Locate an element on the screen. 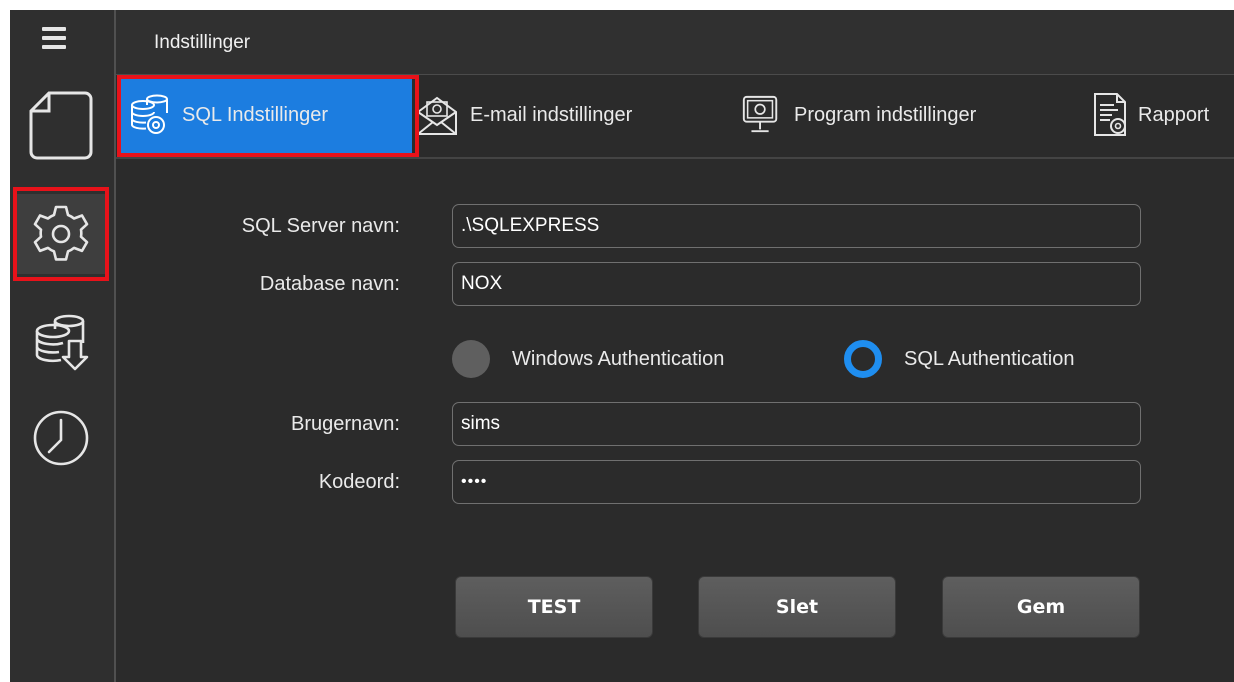  save-button: Gem is located at coordinates (1041, 607).